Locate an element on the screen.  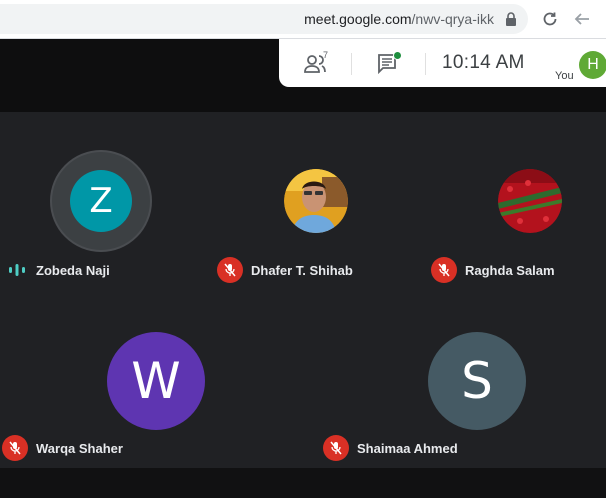
participant-avatar: S is located at coordinates (477, 381).